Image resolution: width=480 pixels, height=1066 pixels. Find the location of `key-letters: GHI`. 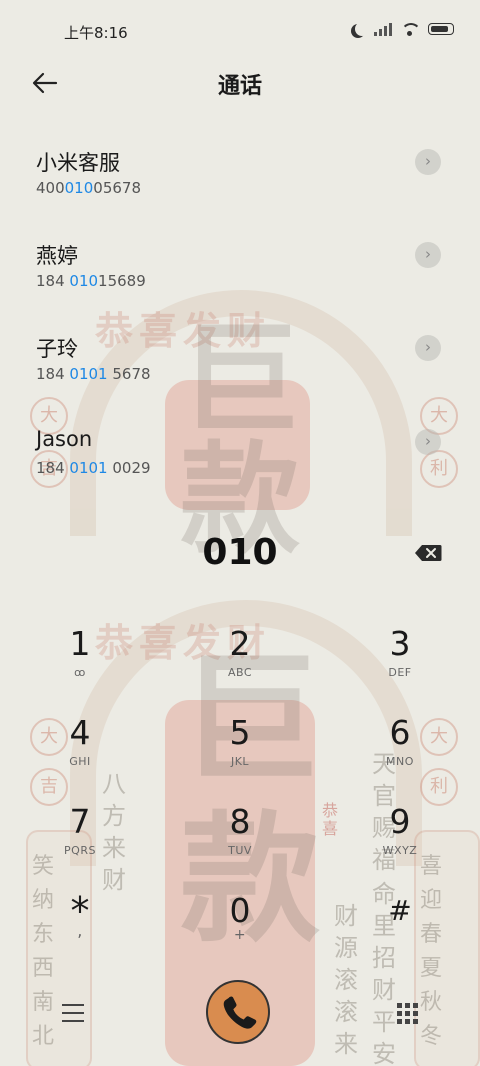

key-letters: GHI is located at coordinates (80, 761).